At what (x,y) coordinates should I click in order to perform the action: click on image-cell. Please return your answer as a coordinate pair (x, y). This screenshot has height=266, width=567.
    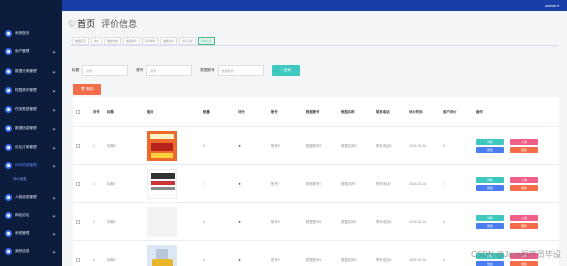
    Looking at the image, I should click on (172, 145).